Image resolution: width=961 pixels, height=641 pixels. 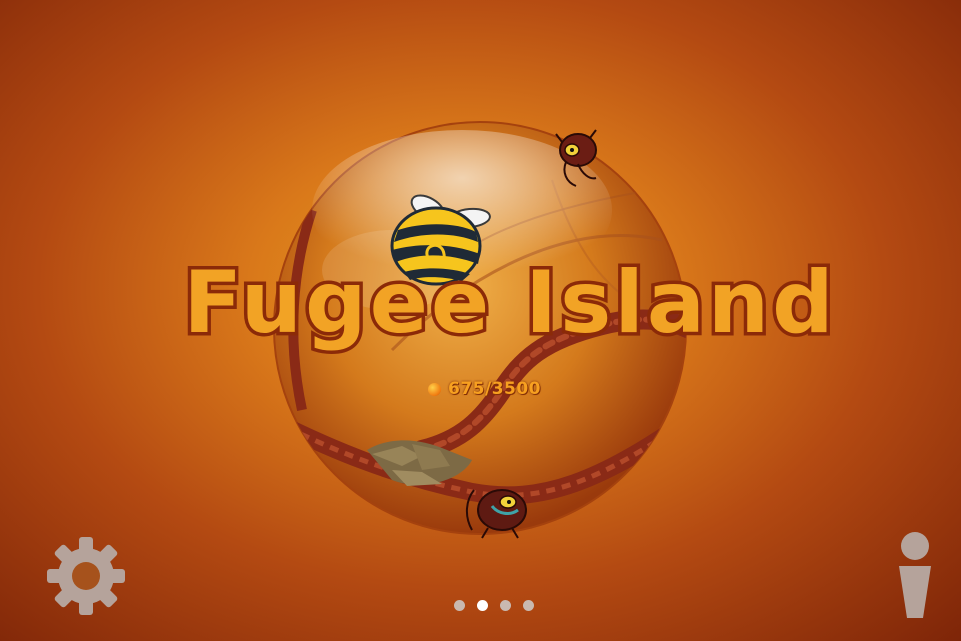 I want to click on coin-icon, so click(x=434, y=389).